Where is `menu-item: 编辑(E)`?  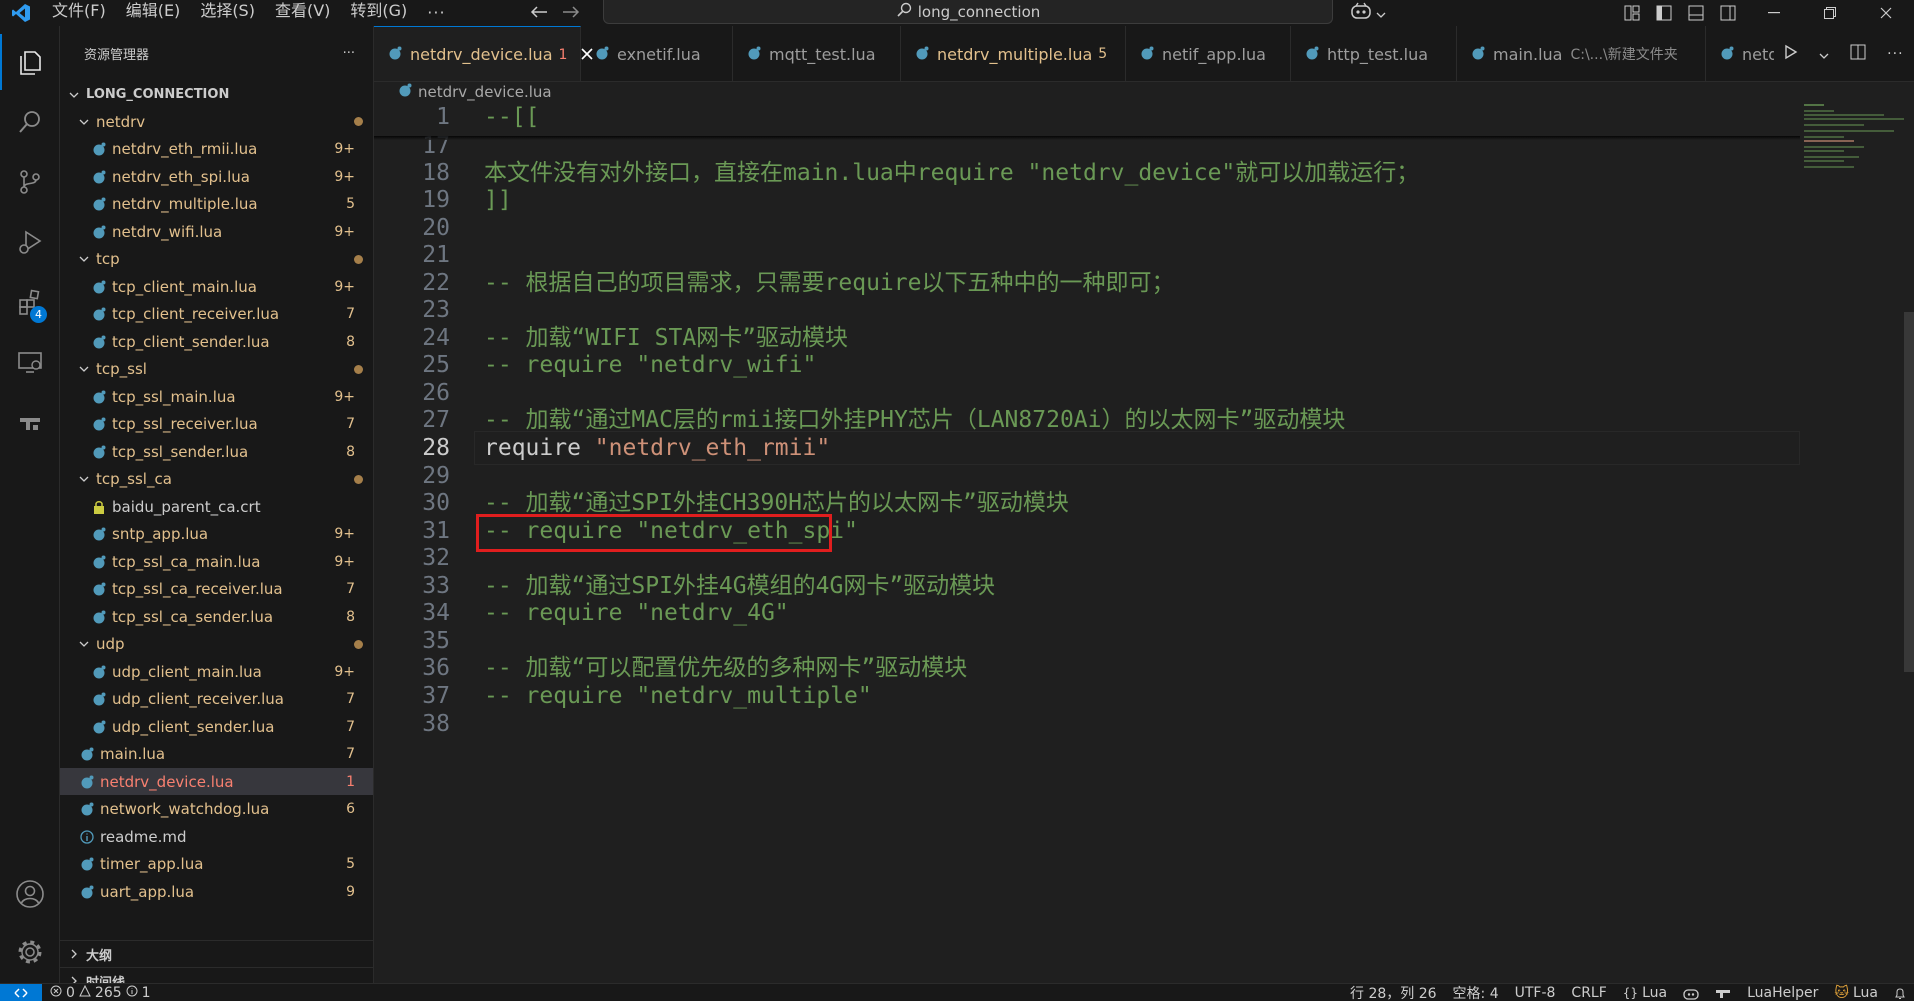 menu-item: 编辑(E) is located at coordinates (153, 13).